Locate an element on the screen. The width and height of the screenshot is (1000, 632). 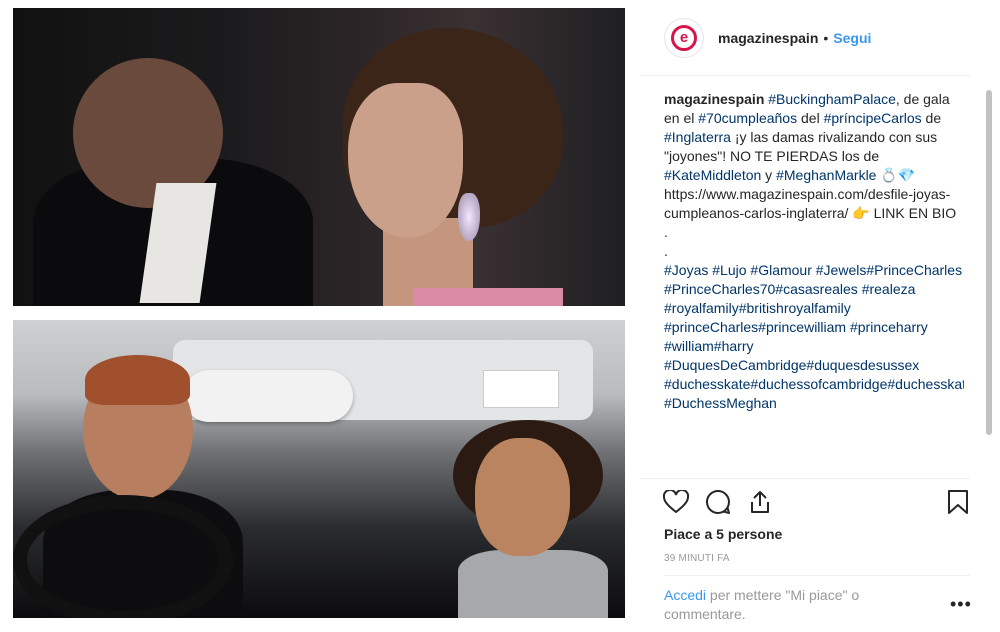
woman-body is located at coordinates (533, 584).